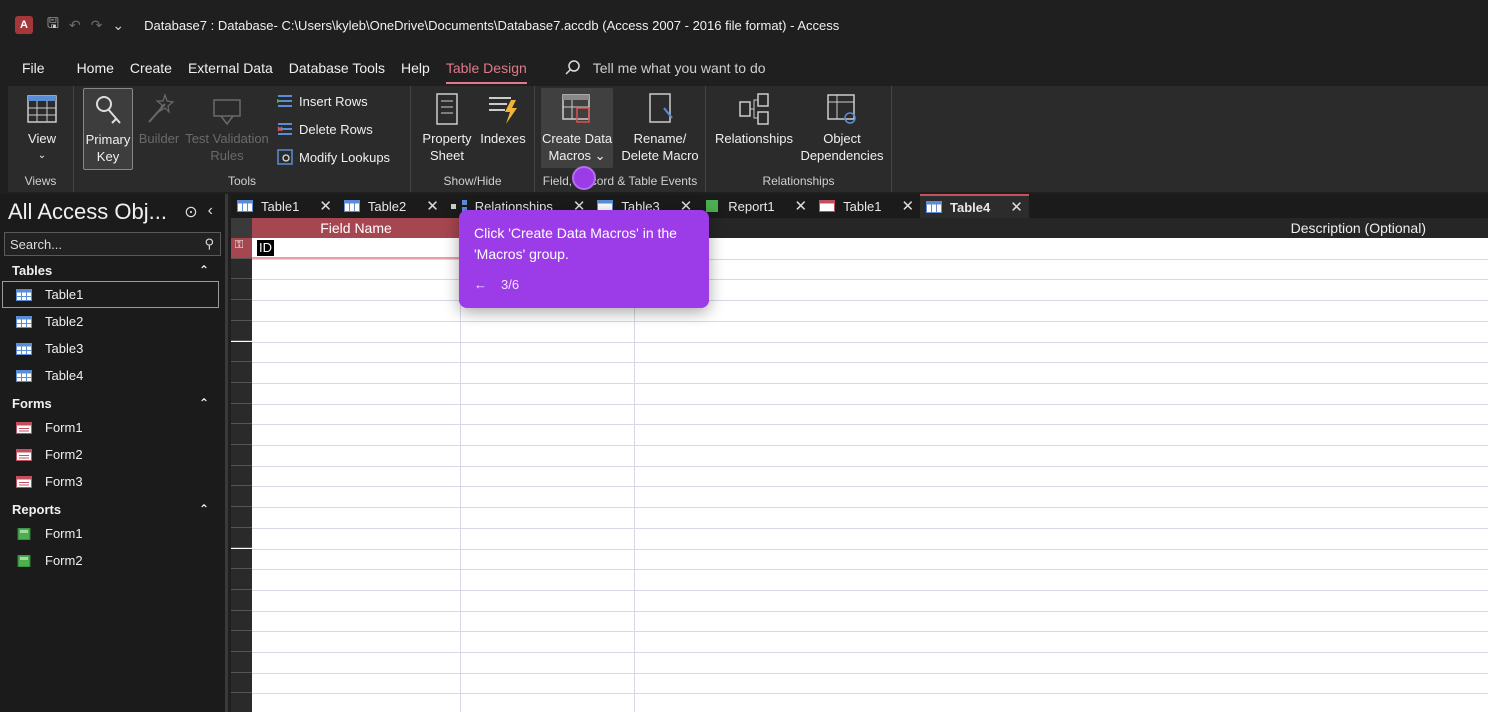 The width and height of the screenshot is (1488, 712). I want to click on primary-key-button: Primary Key, so click(108, 129).